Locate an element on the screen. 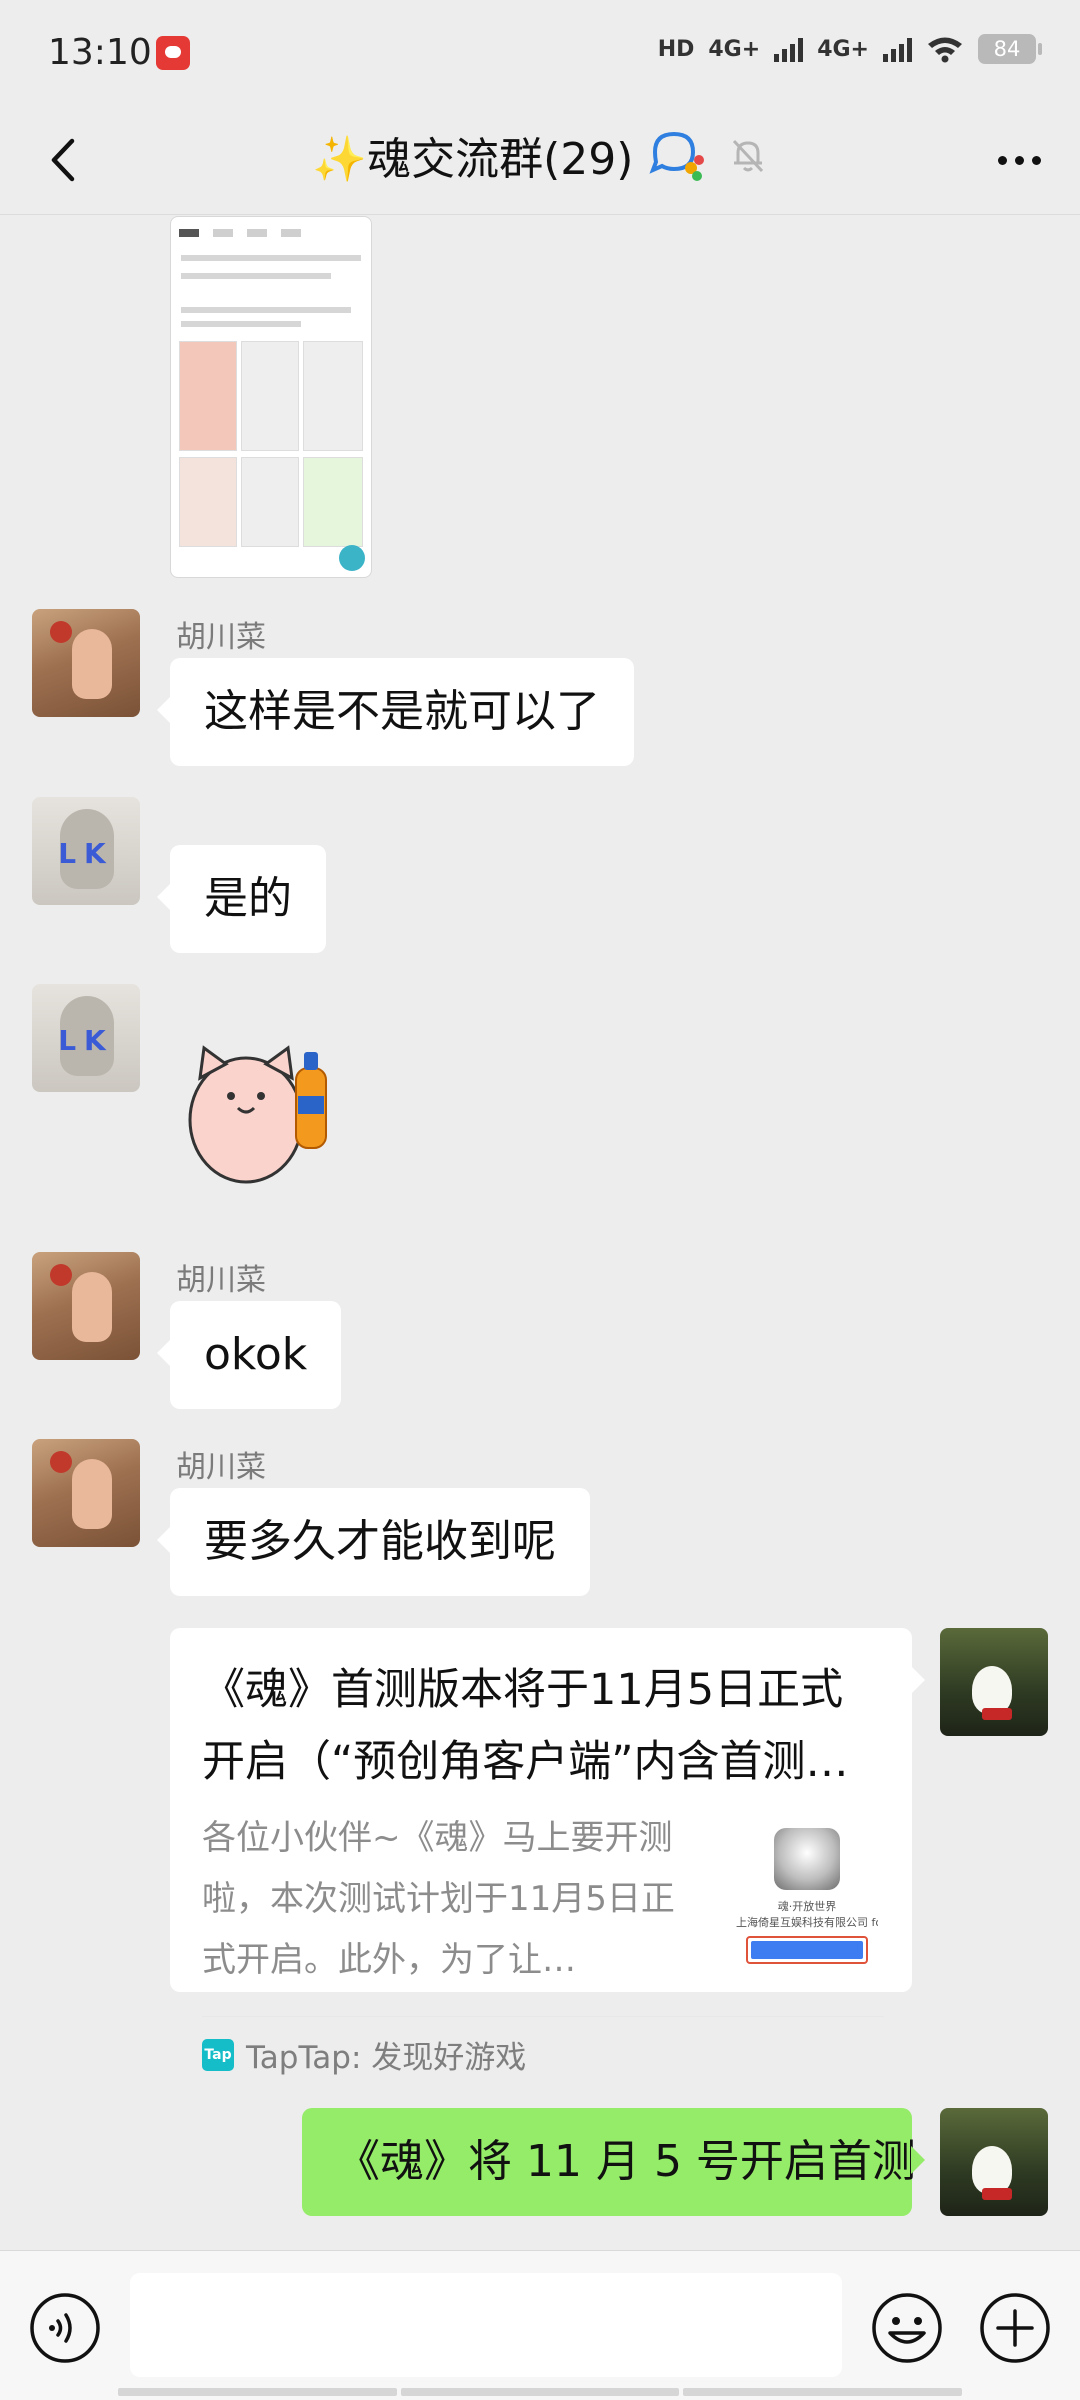 The height and width of the screenshot is (2400, 1080). muted-bell-icon is located at coordinates (747, 156).